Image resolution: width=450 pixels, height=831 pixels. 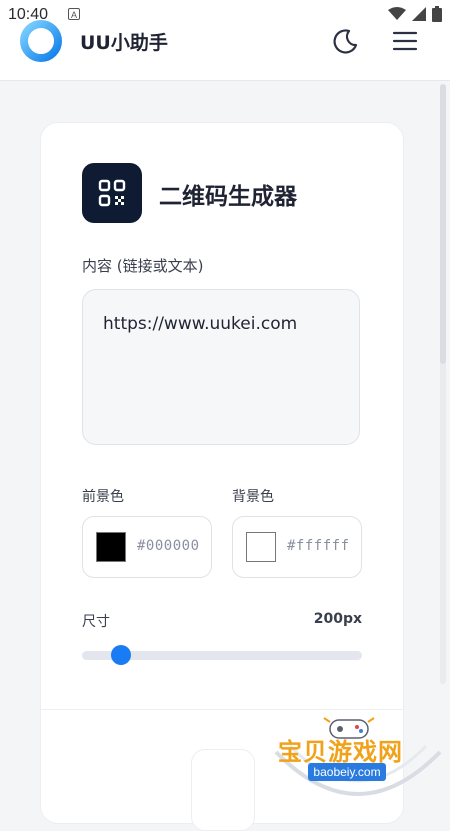 I want to click on wifi-icon, so click(x=397, y=13).